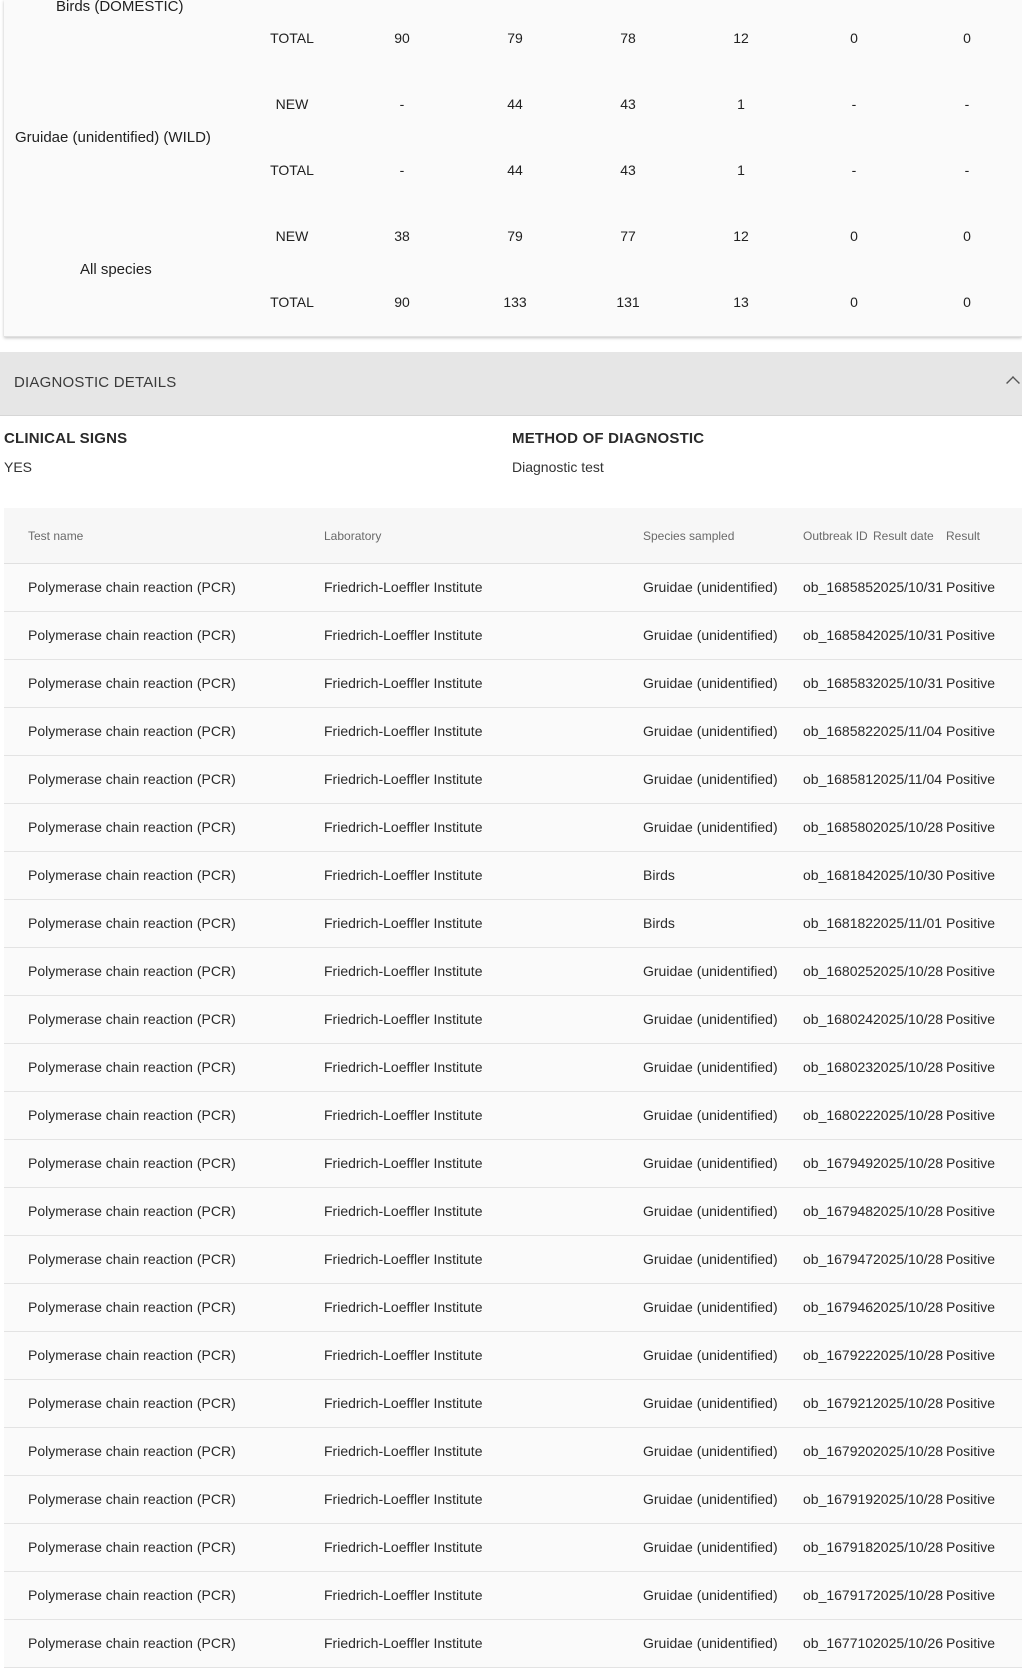  I want to click on diagnostic-details-header: DIAGNOSTIC DETAILS, so click(511, 384).